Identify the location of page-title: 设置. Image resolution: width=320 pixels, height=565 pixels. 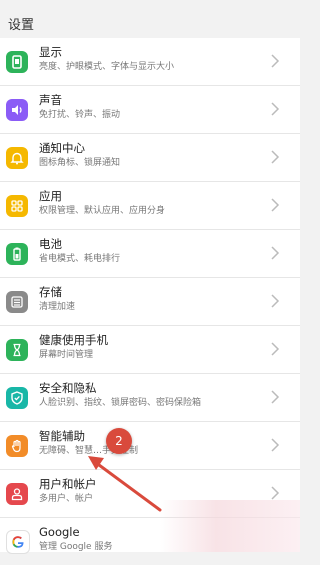
(21, 25).